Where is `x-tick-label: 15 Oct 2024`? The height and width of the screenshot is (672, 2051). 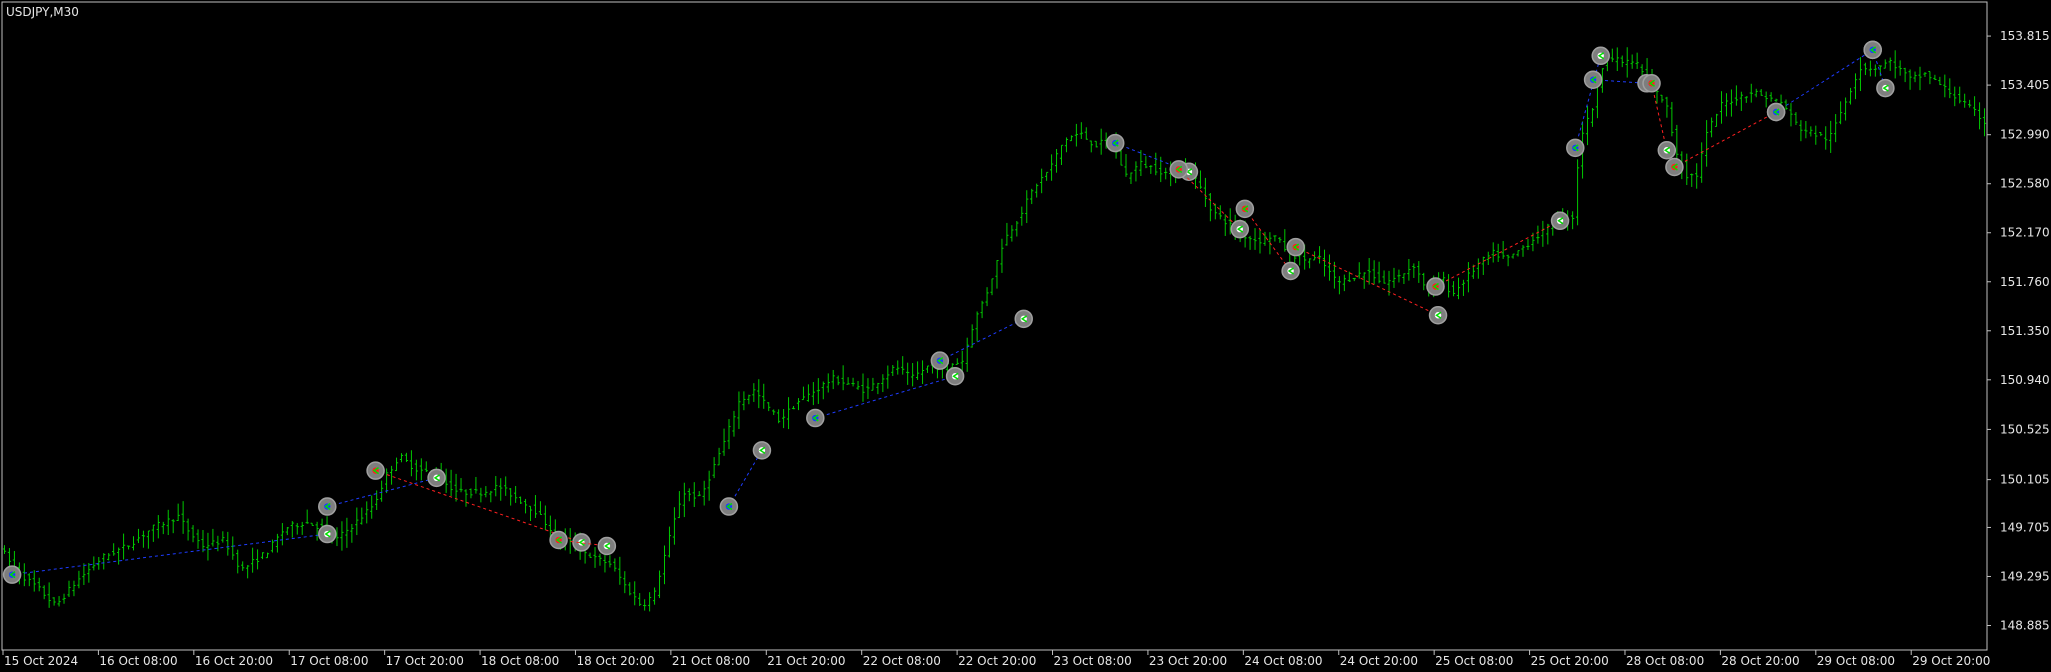 x-tick-label: 15 Oct 2024 is located at coordinates (41, 661).